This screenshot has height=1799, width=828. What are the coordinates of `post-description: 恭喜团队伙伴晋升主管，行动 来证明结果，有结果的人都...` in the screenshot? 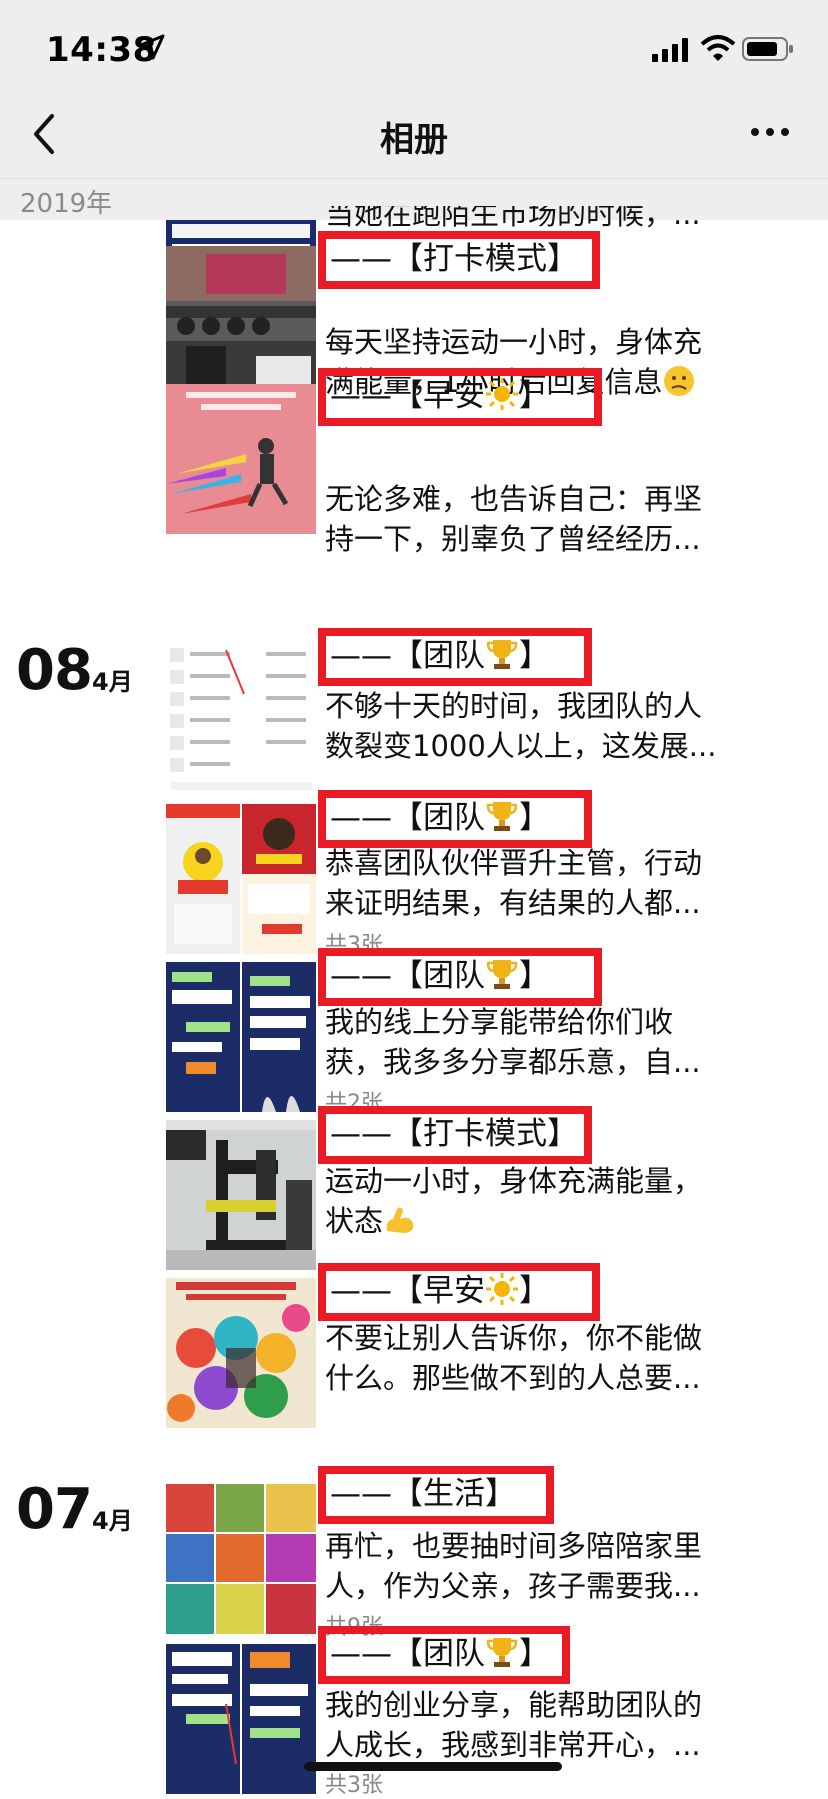 It's located at (514, 883).